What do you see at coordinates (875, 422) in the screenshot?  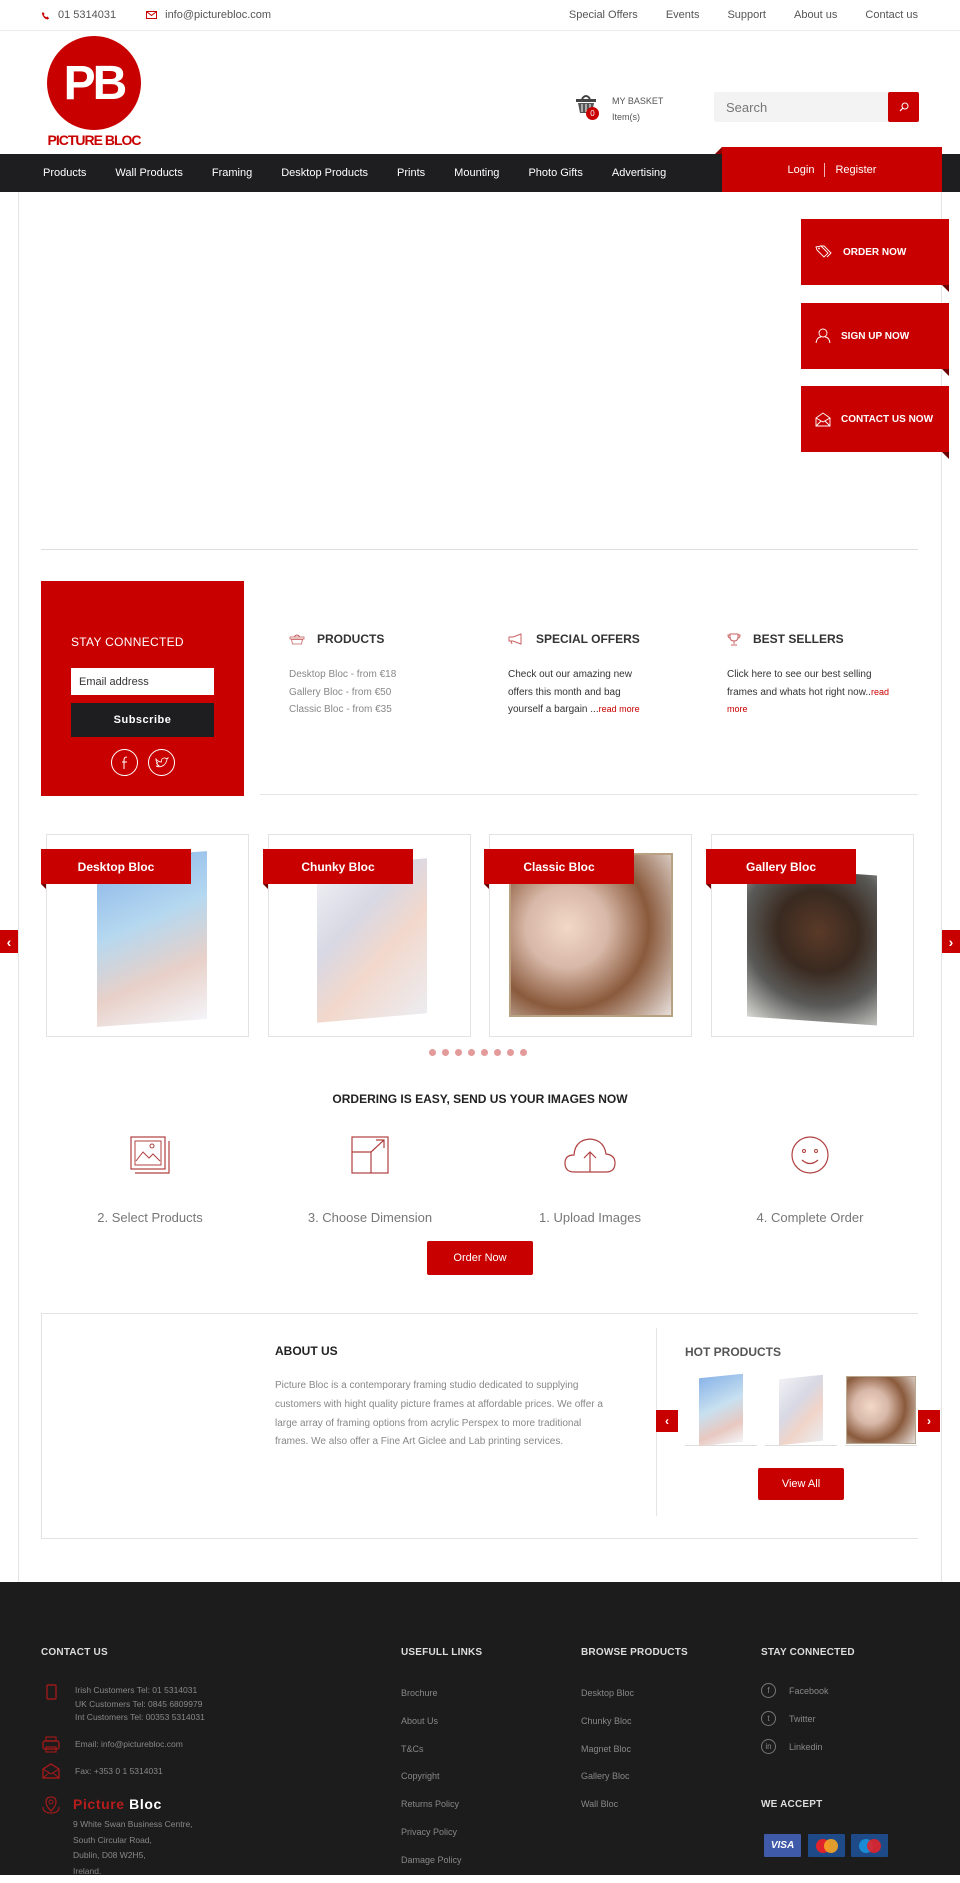 I see `contact-us-now-button: CONTACT US NOW` at bounding box center [875, 422].